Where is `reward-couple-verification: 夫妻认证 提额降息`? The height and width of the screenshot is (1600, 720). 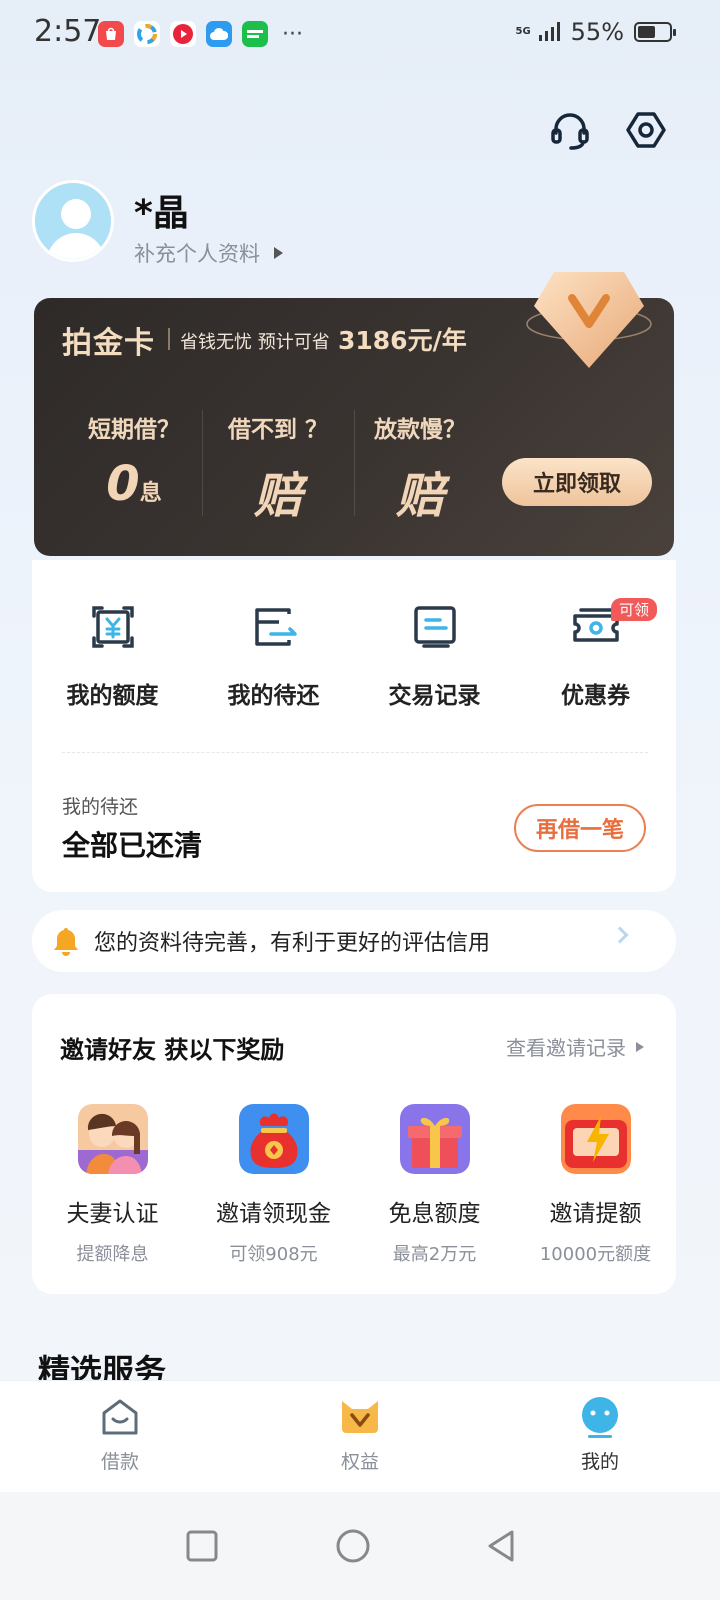 reward-couple-verification: 夫妻认证 提额降息 is located at coordinates (112, 1185).